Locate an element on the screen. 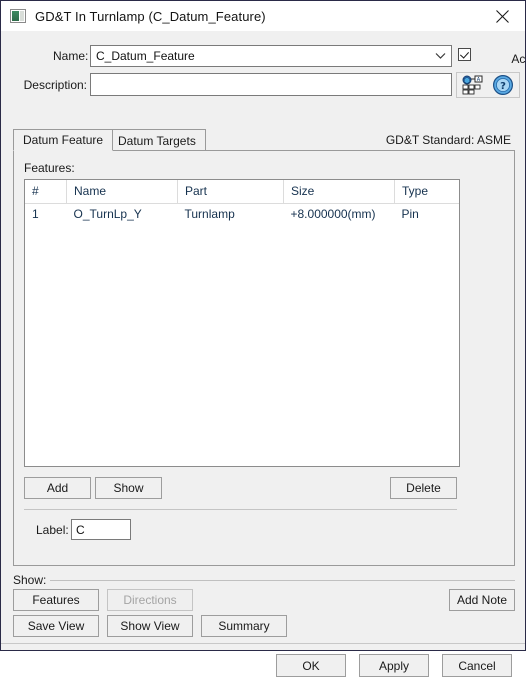 The width and height of the screenshot is (526, 677). features-section-label: Features: is located at coordinates (49, 168).